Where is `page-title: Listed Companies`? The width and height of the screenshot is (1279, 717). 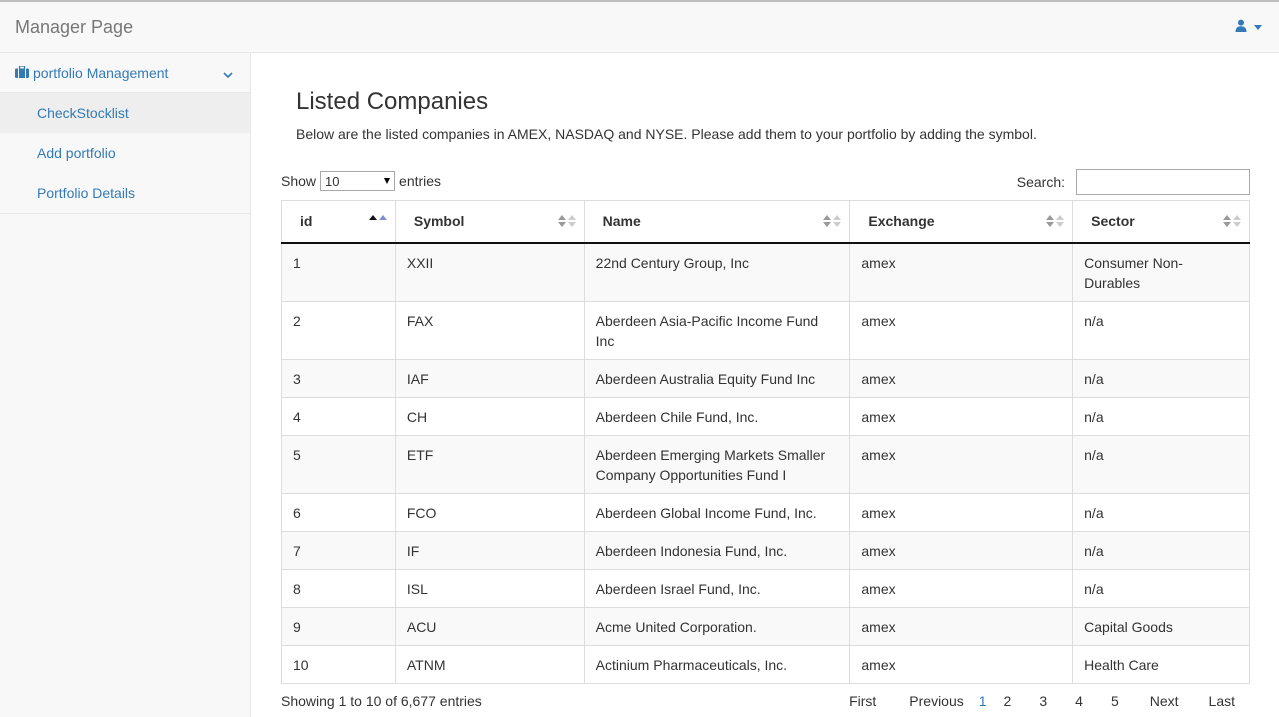
page-title: Listed Companies is located at coordinates (392, 101).